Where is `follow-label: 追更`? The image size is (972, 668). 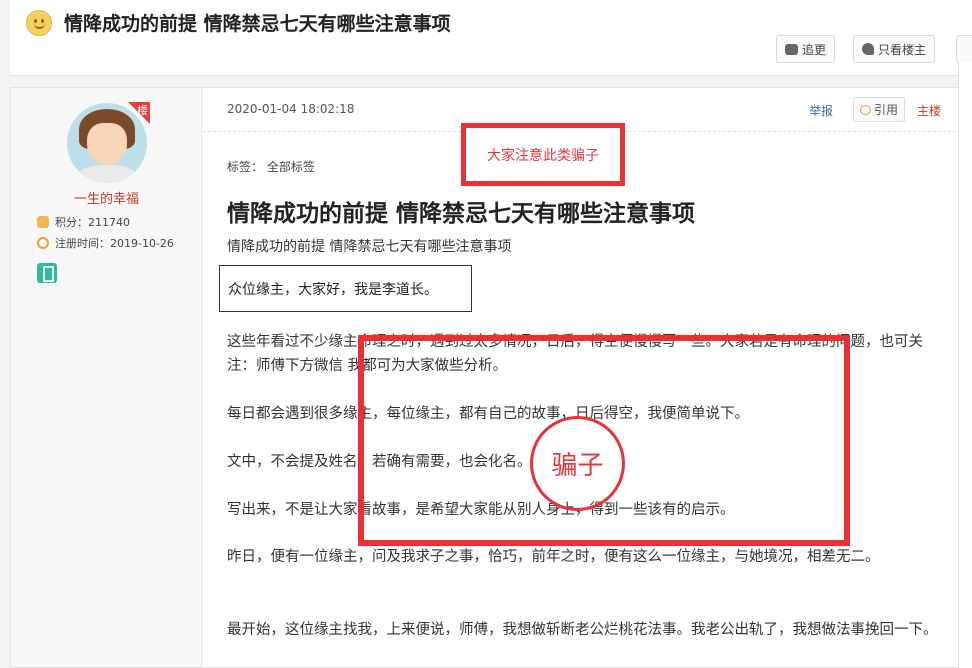 follow-label: 追更 is located at coordinates (814, 49).